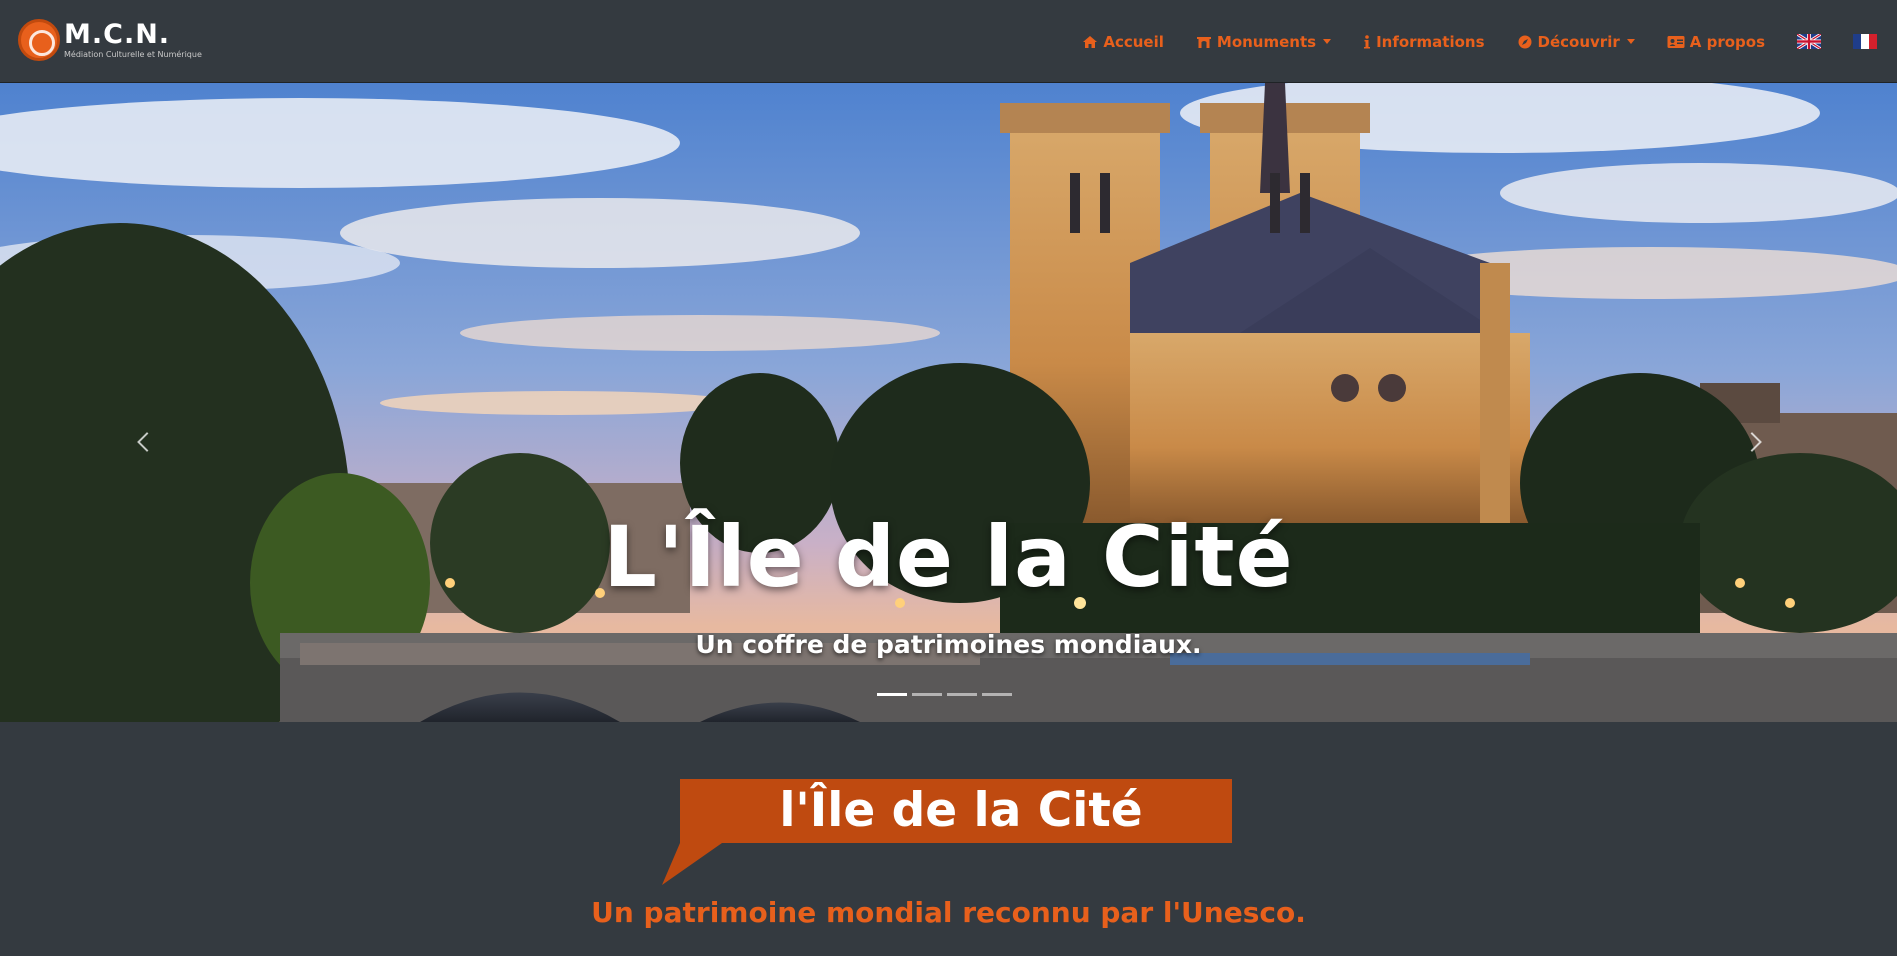  Describe the element at coordinates (1727, 41) in the screenshot. I see `nav-item-label: A propos` at that location.